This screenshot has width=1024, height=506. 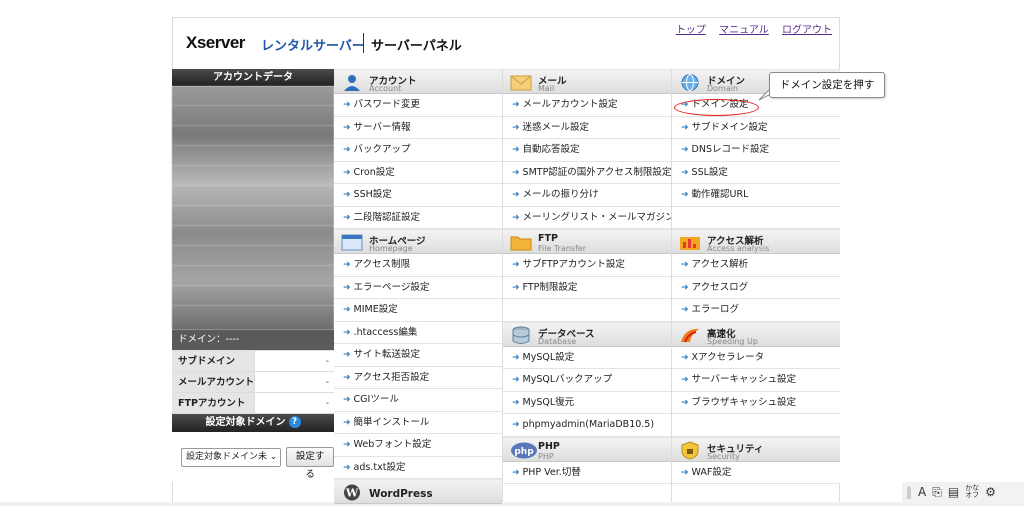 I want to click on menu-item: ➜ エラーログ, so click(x=756, y=310).